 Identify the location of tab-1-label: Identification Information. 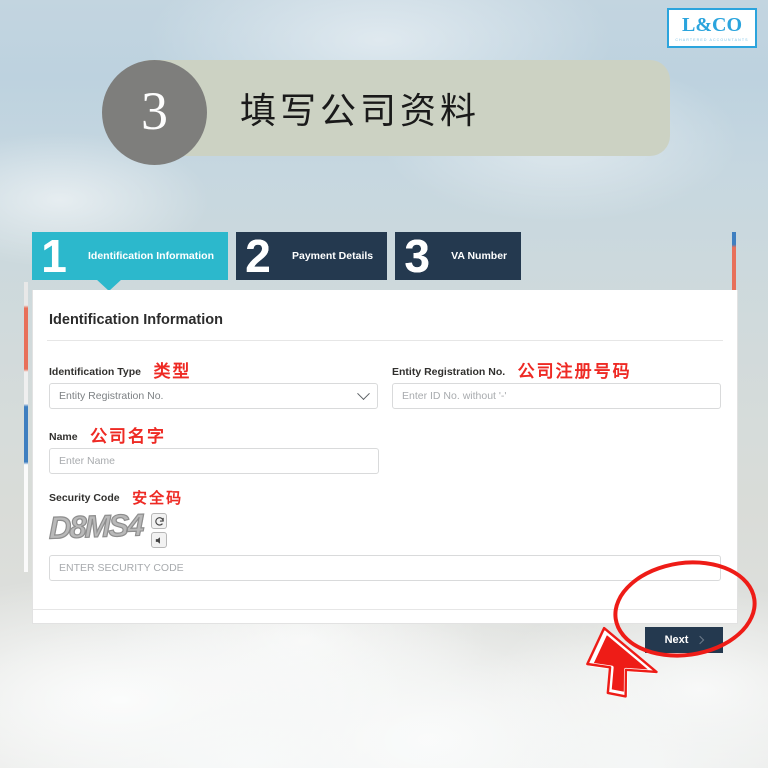
(149, 256).